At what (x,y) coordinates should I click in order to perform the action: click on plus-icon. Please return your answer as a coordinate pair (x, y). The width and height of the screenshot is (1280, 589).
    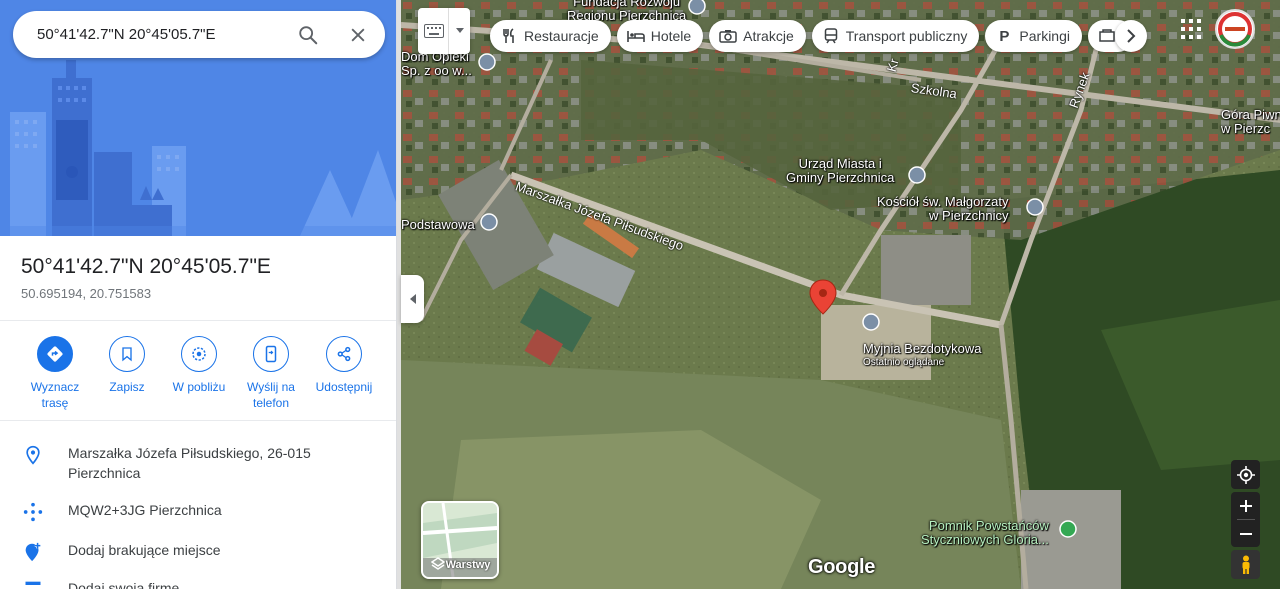
    Looking at the image, I should click on (1245, 505).